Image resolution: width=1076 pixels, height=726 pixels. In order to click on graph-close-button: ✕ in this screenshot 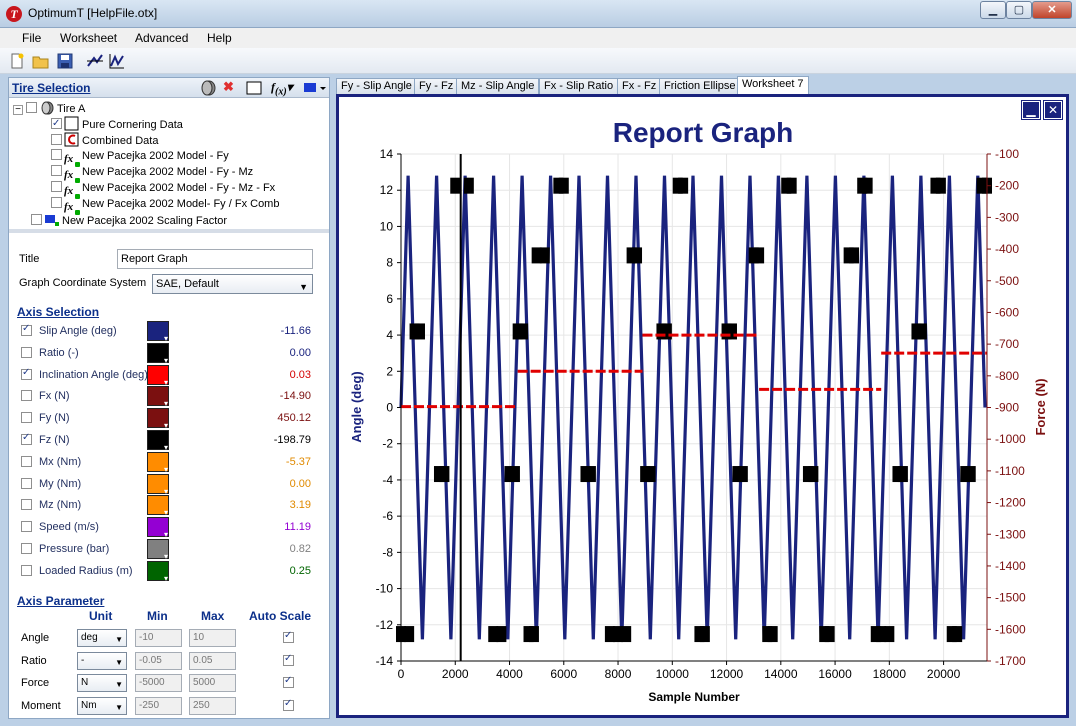, I will do `click(1053, 110)`.